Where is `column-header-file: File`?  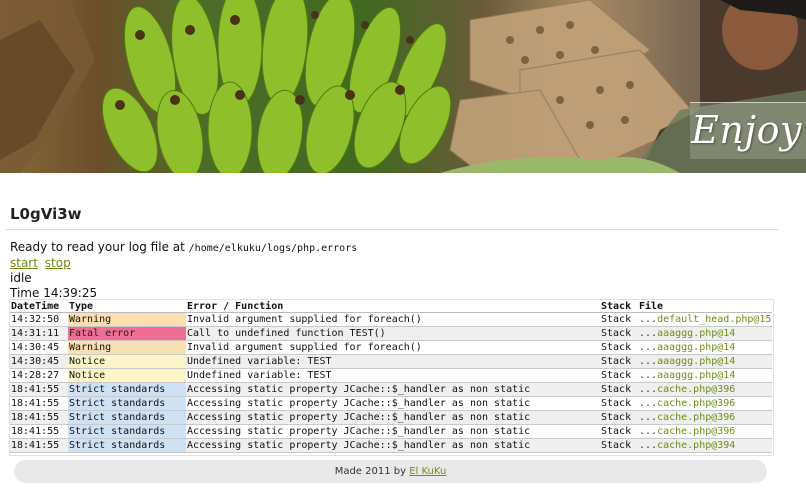
column-header-file: File is located at coordinates (705, 306).